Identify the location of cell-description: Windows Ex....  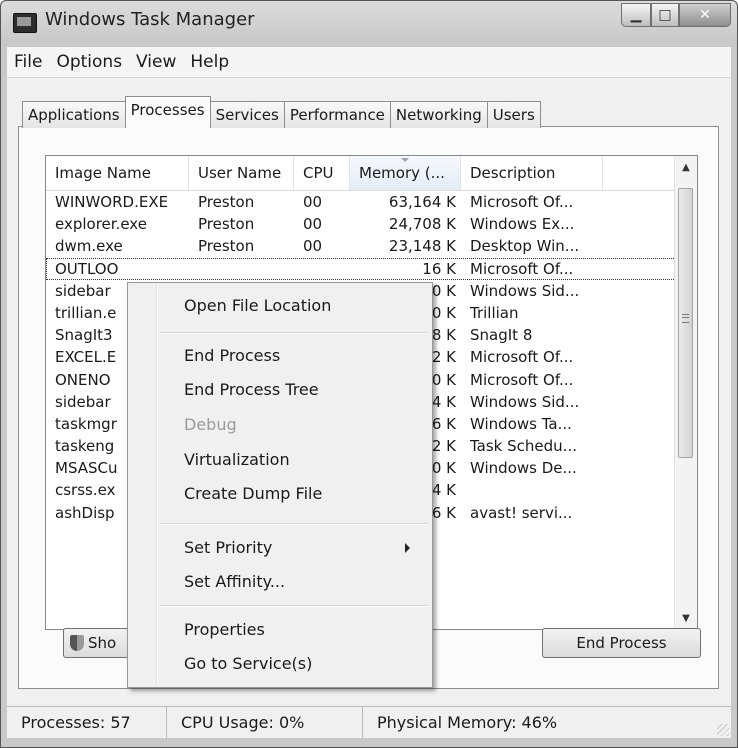
(522, 224).